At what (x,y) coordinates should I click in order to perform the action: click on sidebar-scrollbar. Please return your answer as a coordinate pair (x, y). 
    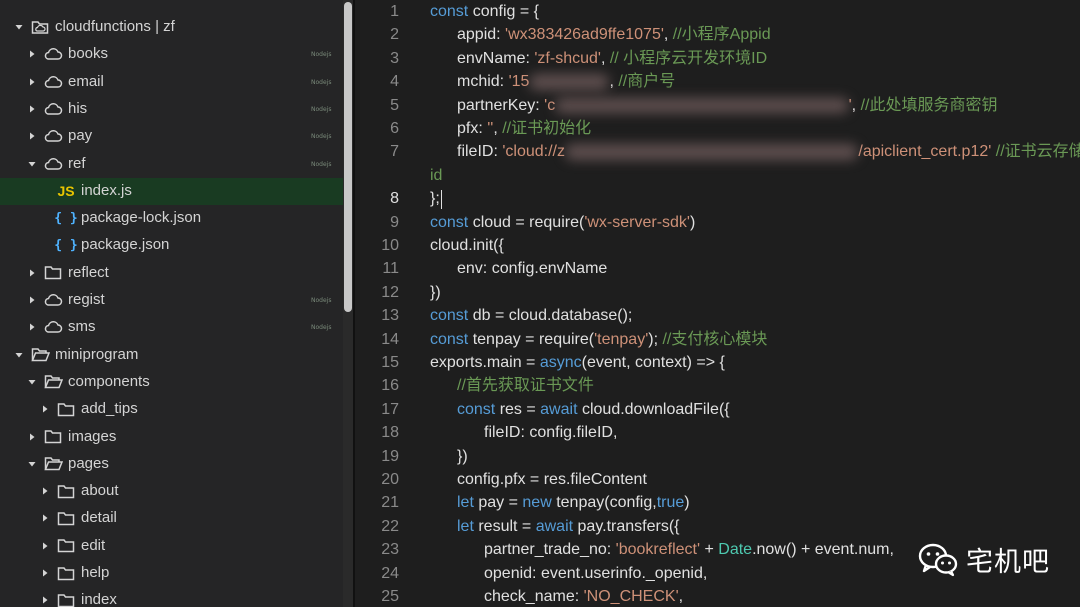
    Looking at the image, I should click on (348, 303).